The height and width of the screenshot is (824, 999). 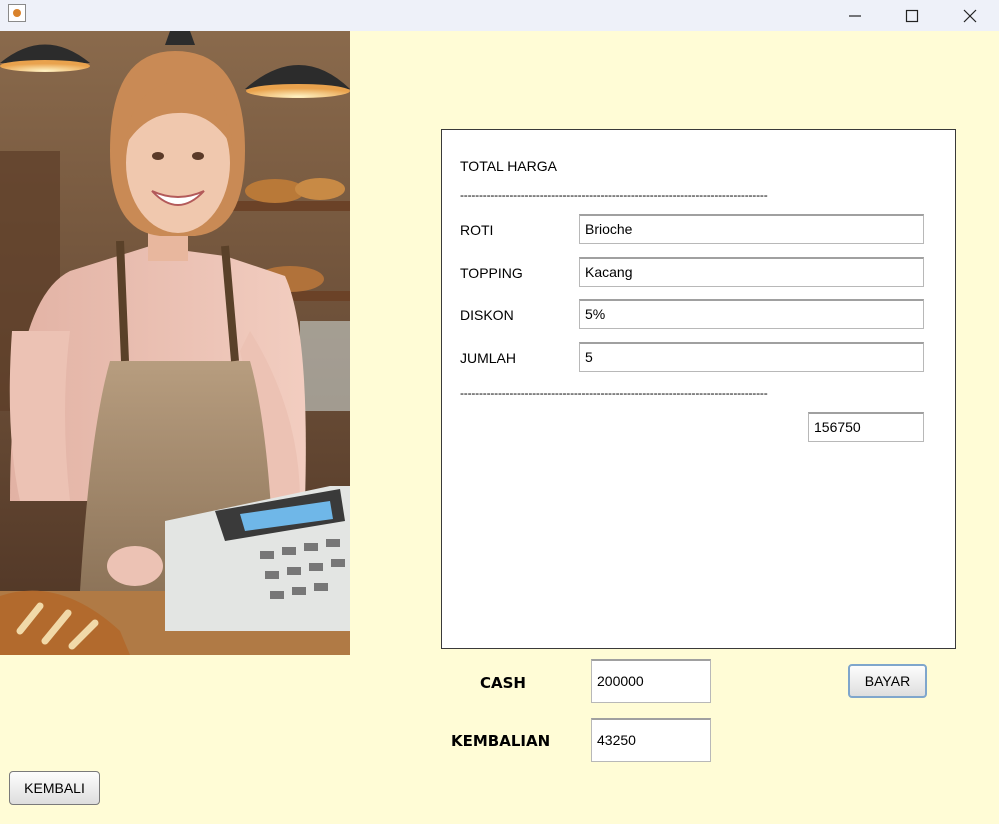 I want to click on minimize-button, so click(x=855, y=15).